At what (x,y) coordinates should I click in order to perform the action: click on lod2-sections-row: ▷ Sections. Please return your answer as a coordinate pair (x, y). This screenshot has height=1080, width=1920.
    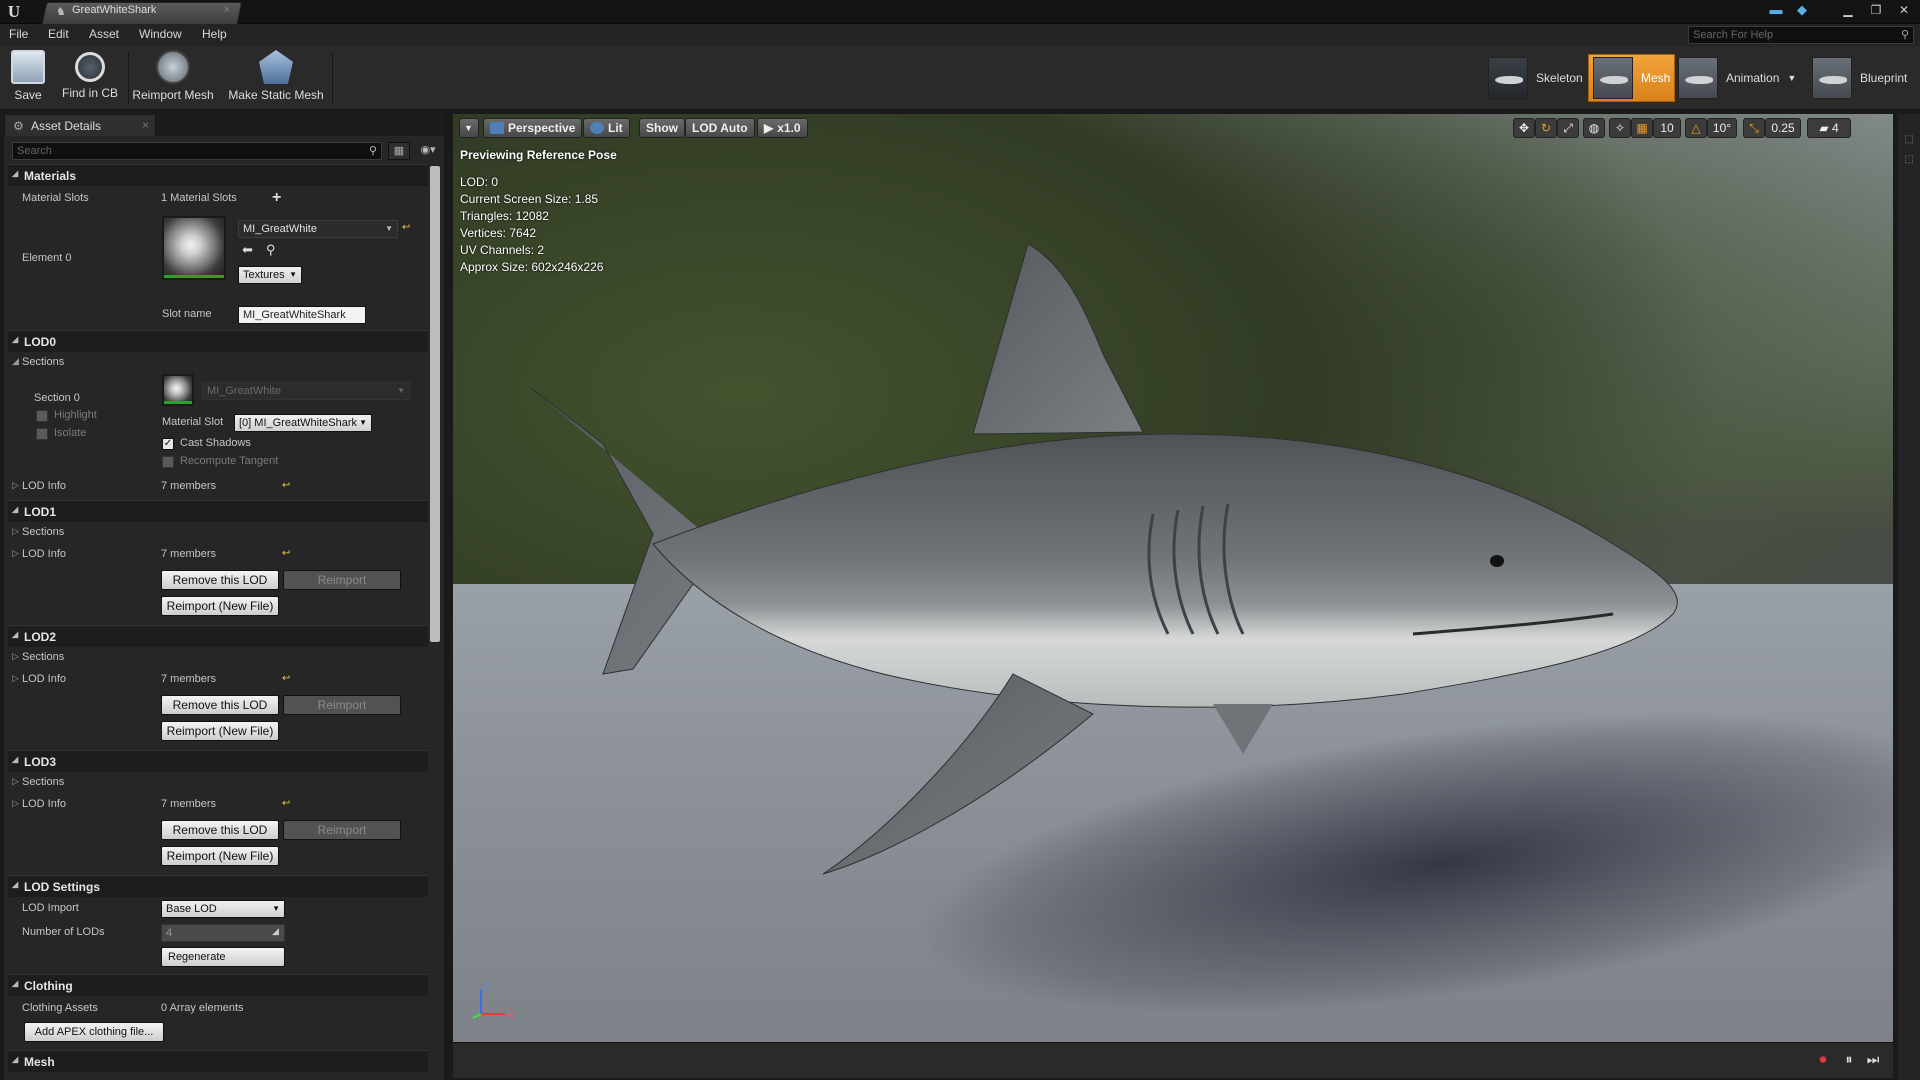
    Looking at the image, I should click on (218, 658).